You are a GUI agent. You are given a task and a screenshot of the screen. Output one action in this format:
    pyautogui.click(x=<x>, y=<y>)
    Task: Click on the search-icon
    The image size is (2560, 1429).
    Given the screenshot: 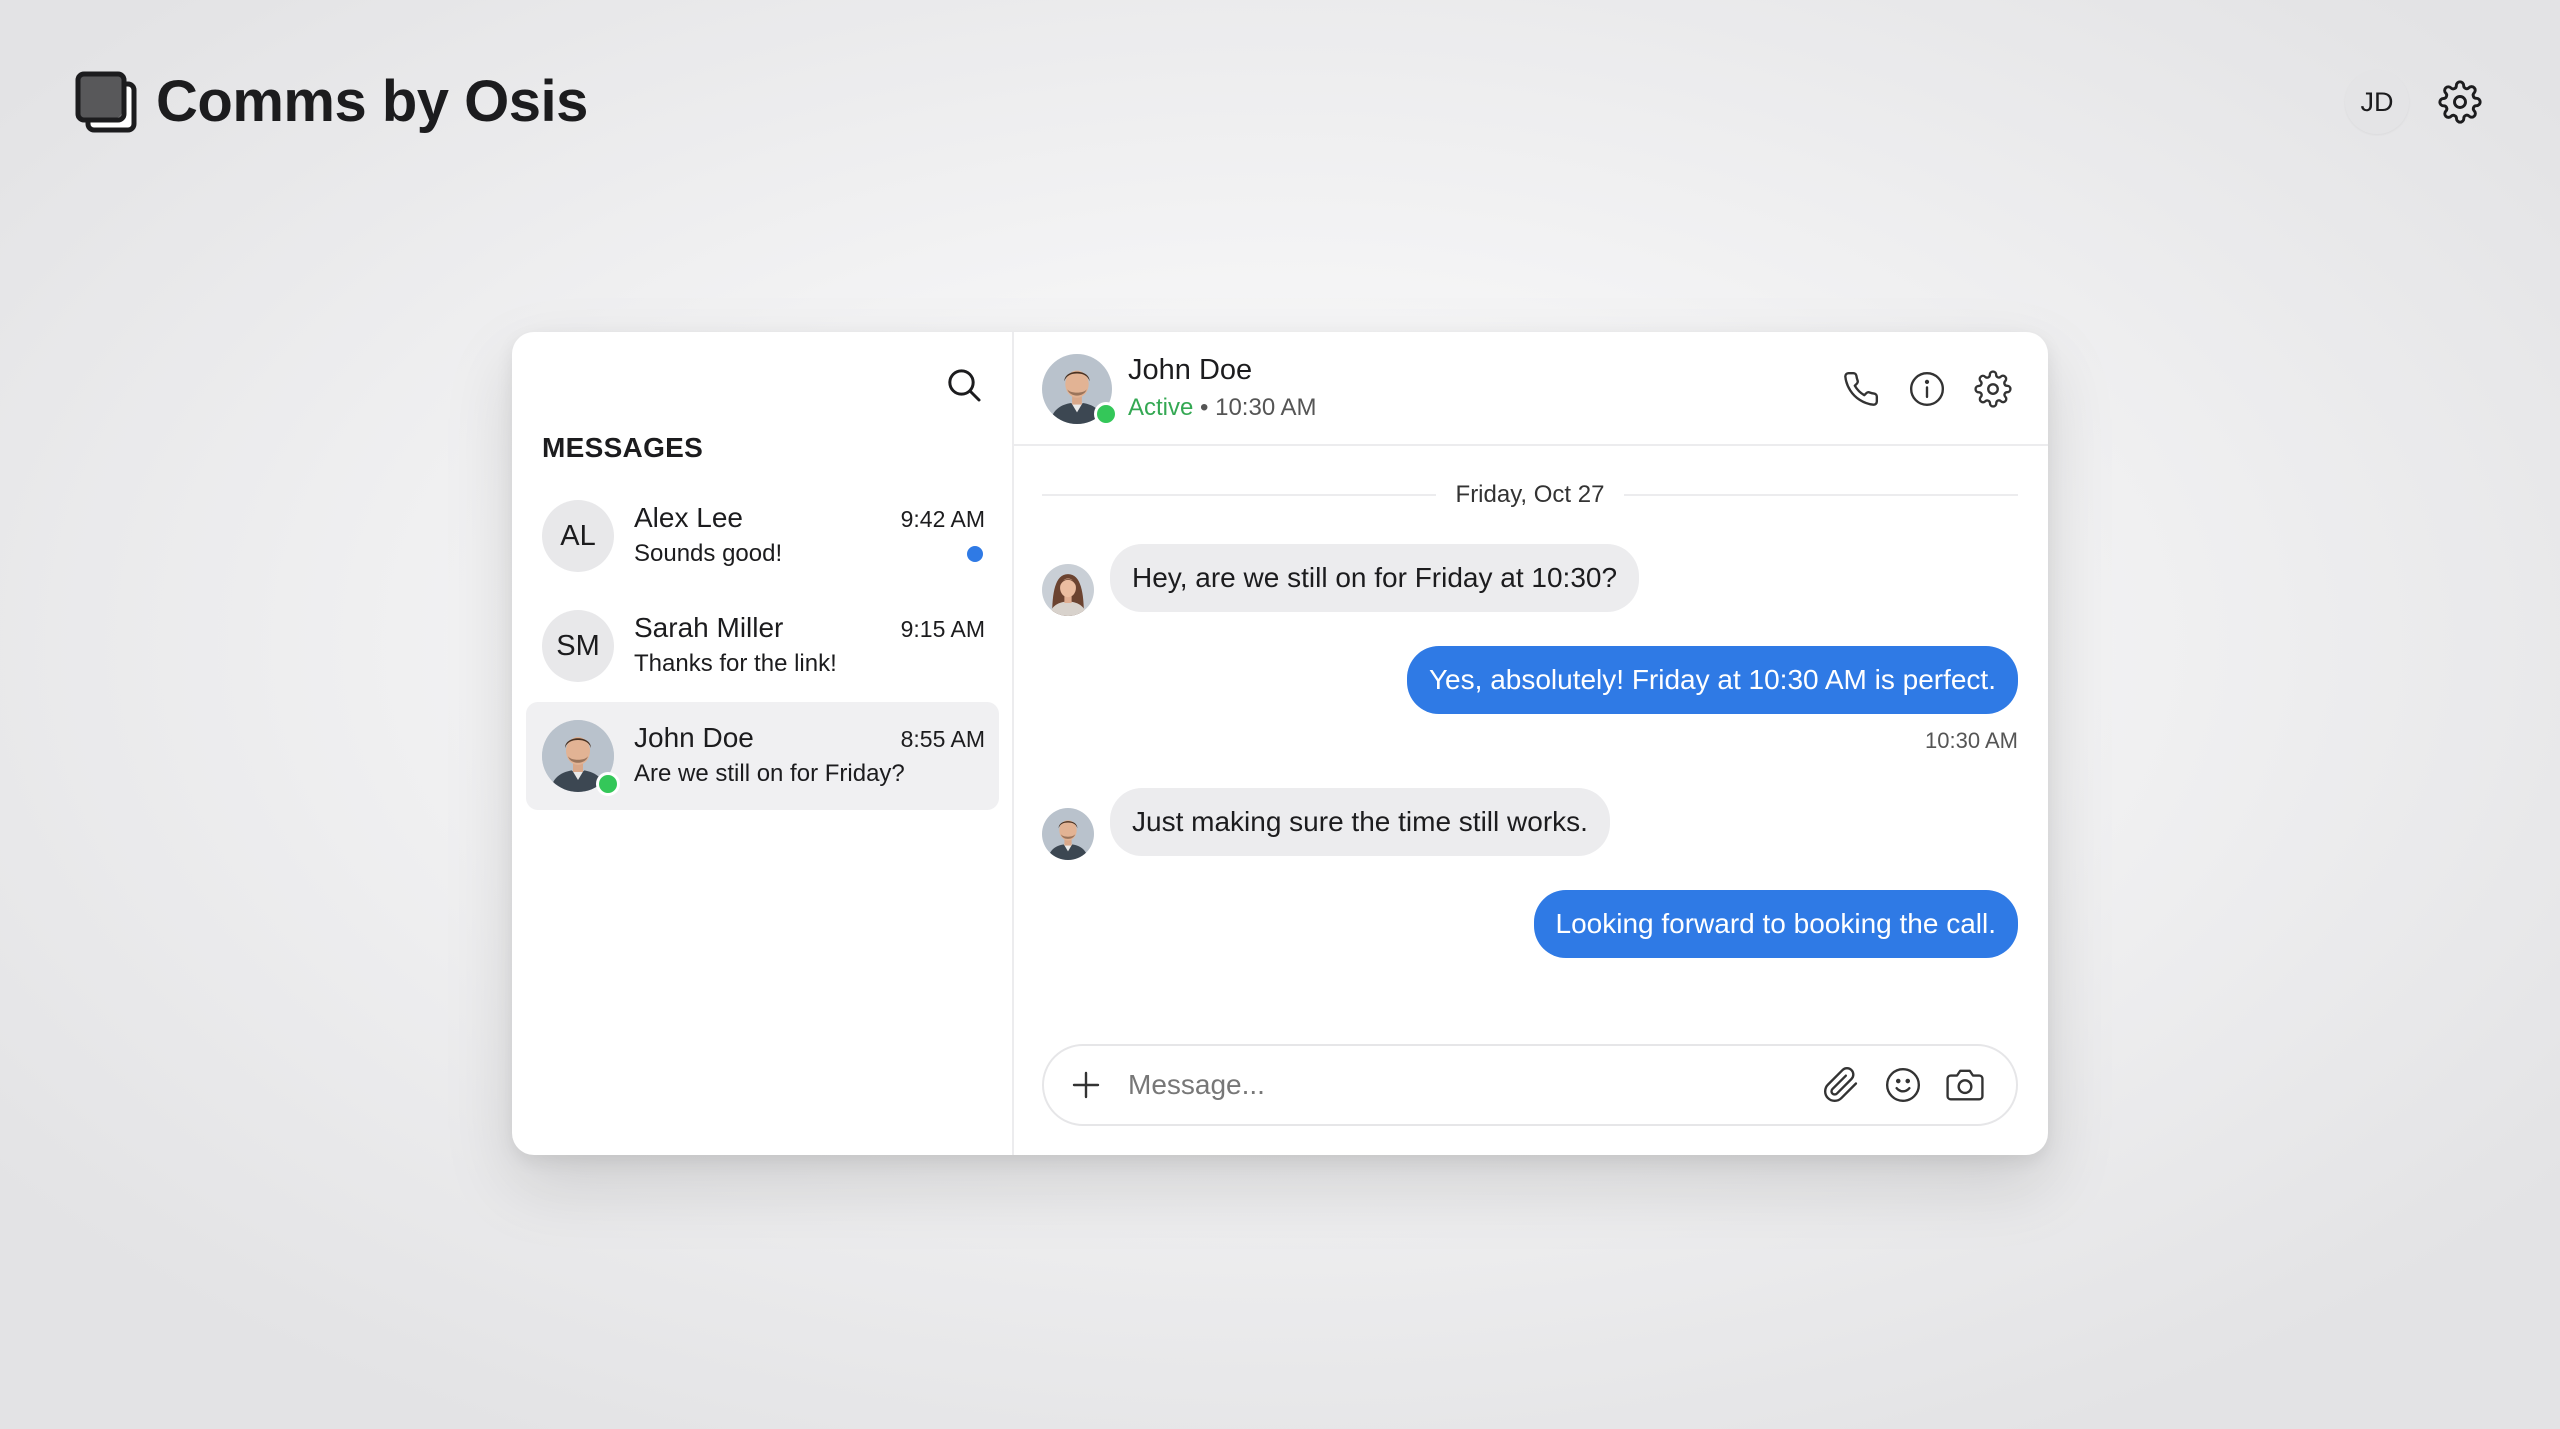 What is the action you would take?
    pyautogui.click(x=964, y=385)
    